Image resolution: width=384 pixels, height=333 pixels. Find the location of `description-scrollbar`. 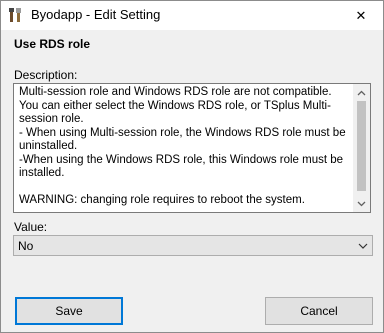

description-scrollbar is located at coordinates (361, 148).